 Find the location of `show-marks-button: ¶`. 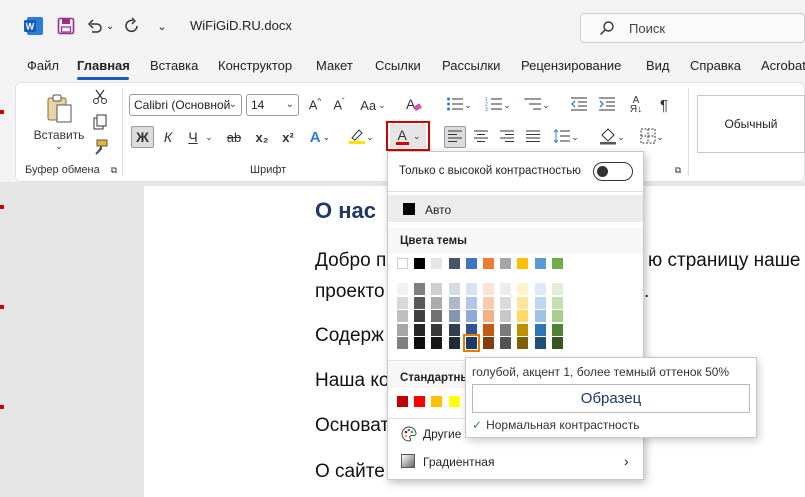

show-marks-button: ¶ is located at coordinates (664, 105).